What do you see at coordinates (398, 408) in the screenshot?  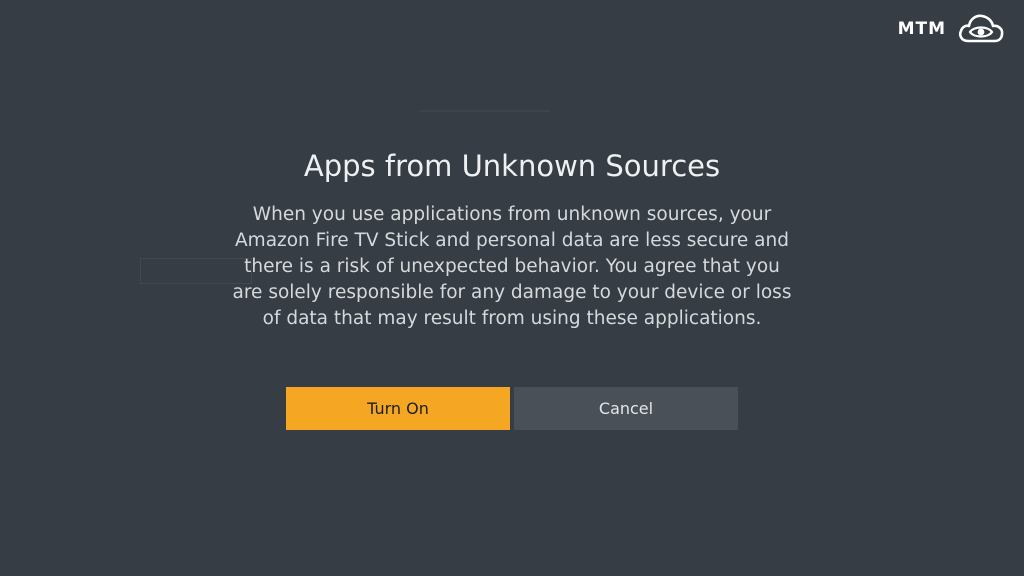 I see `turn-on-button: Turn On` at bounding box center [398, 408].